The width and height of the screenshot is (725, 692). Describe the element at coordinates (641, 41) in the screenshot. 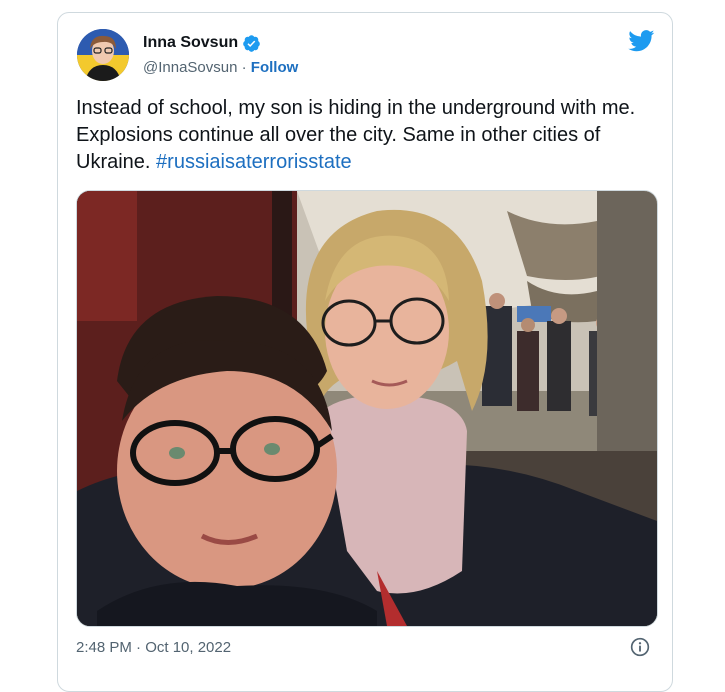

I see `twitter-bird-icon` at that location.